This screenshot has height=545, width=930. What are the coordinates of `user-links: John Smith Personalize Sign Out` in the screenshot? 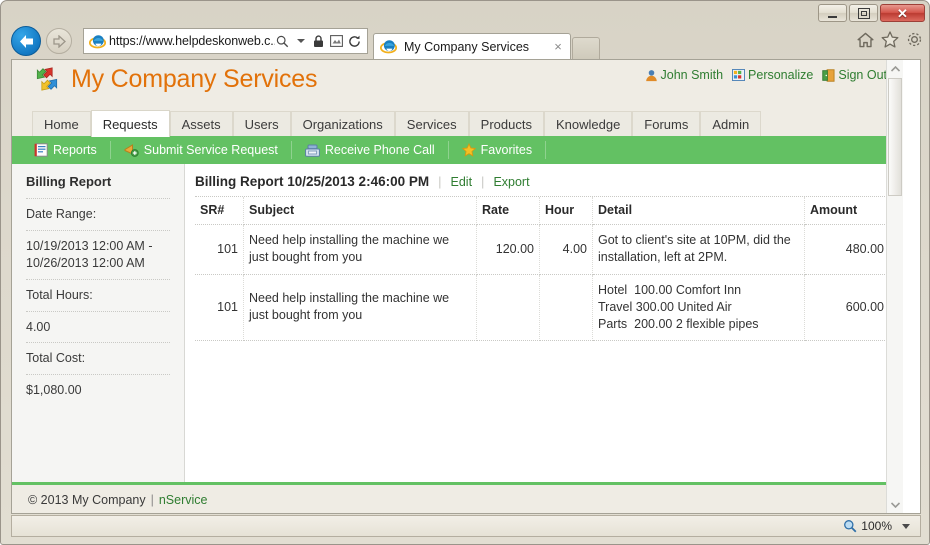 It's located at (766, 75).